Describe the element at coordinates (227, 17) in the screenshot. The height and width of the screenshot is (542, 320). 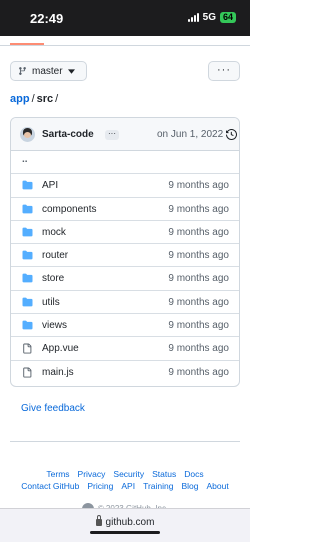
I see `battery-icon: 64` at that location.